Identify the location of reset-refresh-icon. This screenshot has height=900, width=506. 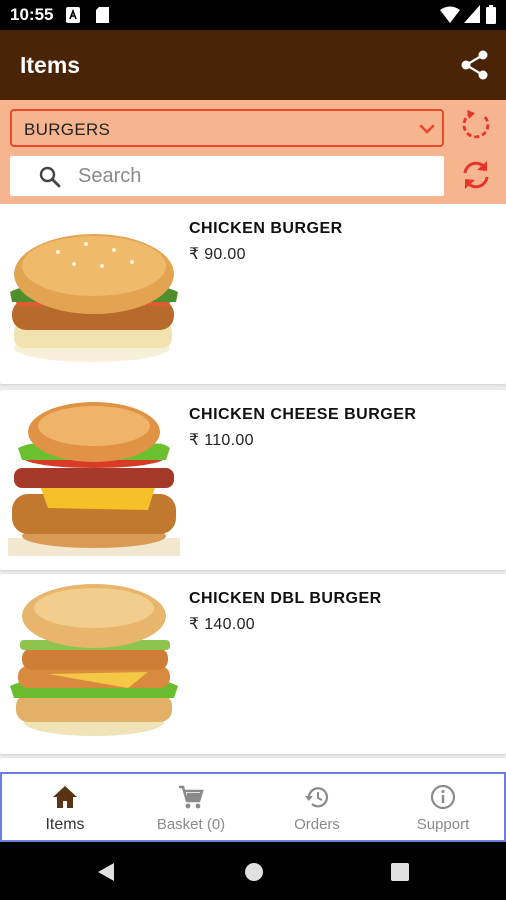
(476, 125).